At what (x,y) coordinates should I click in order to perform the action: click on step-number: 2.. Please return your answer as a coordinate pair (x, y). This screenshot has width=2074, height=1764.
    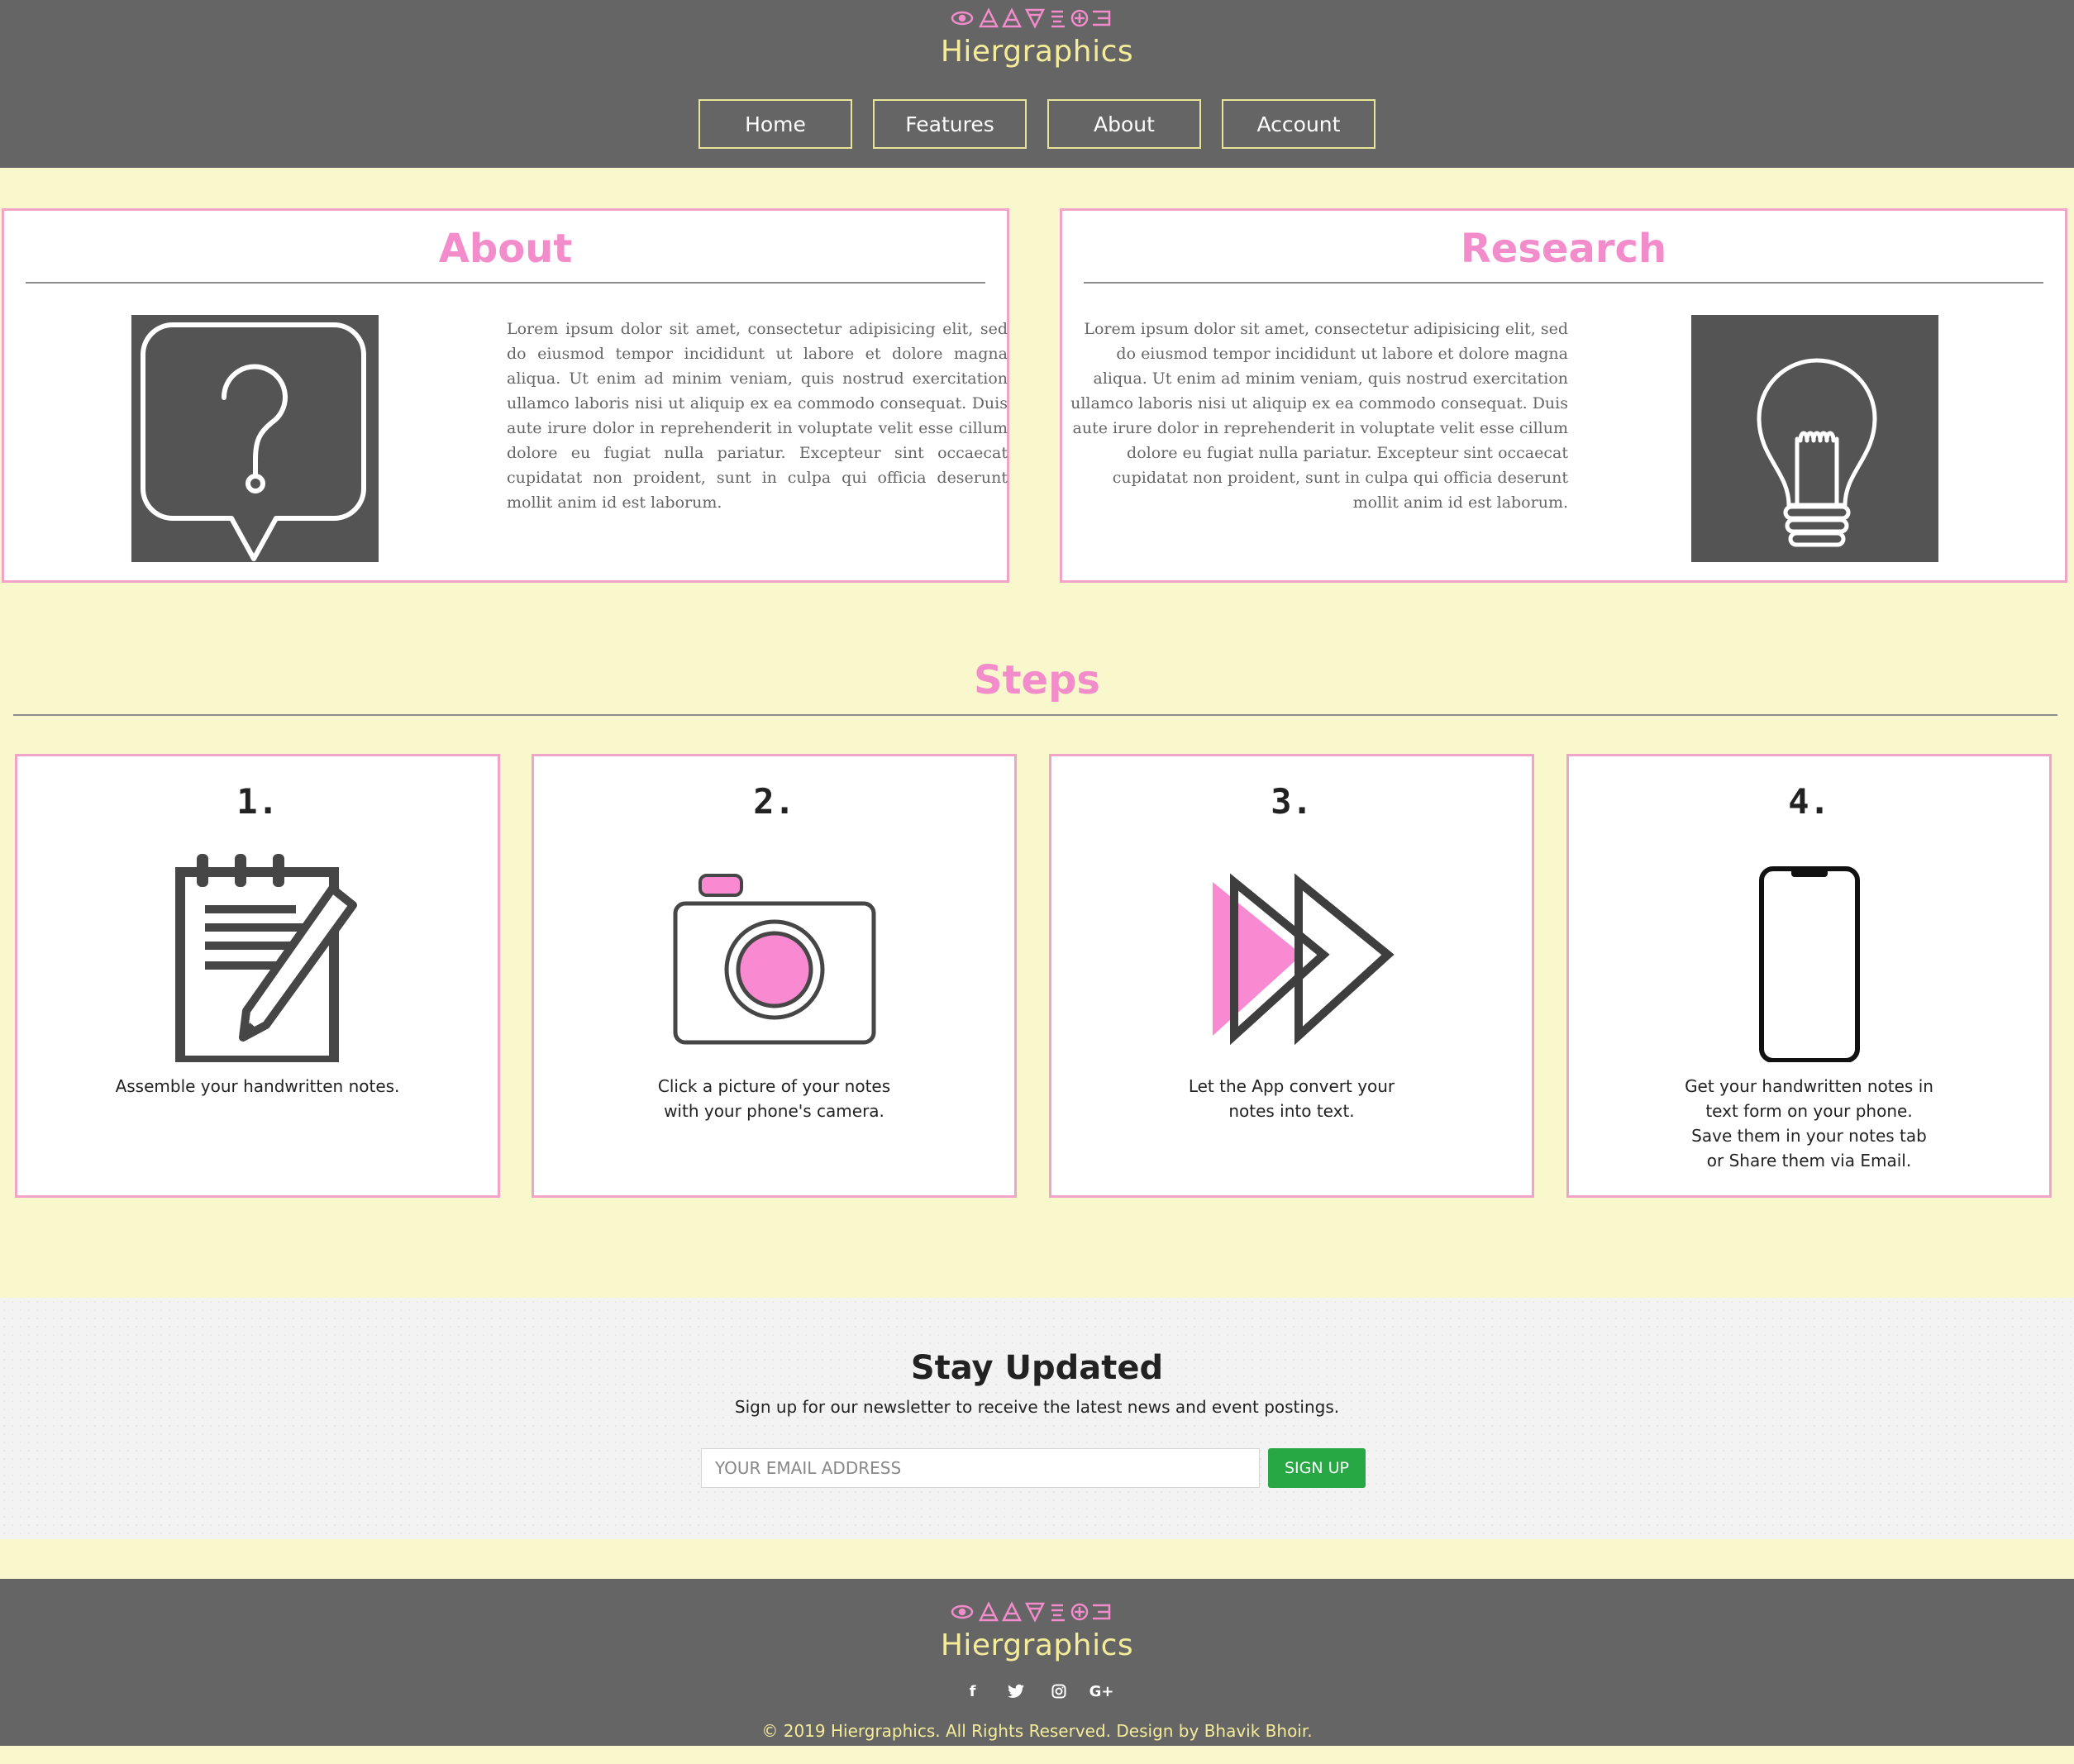
    Looking at the image, I should click on (774, 802).